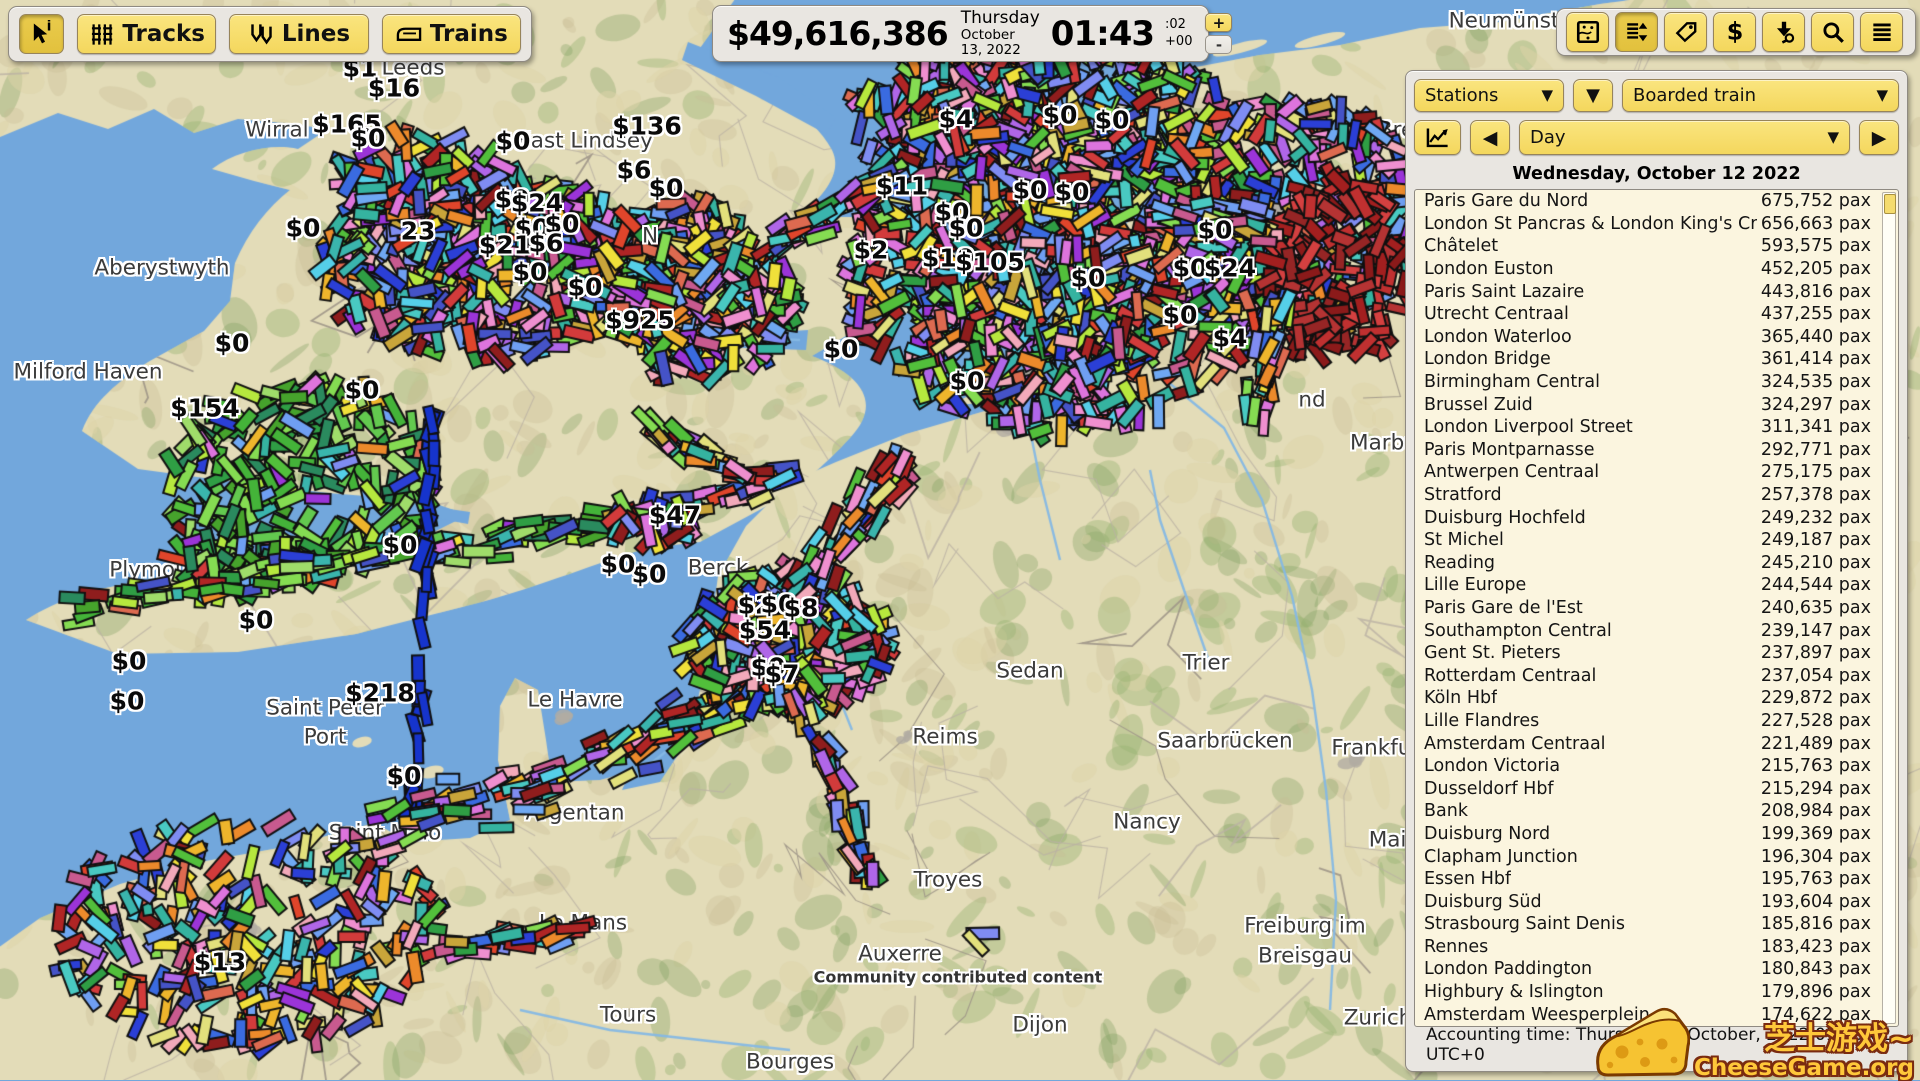  Describe the element at coordinates (1656, 404) in the screenshot. I see `station-row: Brussel Zuid 324,297 pax` at that location.